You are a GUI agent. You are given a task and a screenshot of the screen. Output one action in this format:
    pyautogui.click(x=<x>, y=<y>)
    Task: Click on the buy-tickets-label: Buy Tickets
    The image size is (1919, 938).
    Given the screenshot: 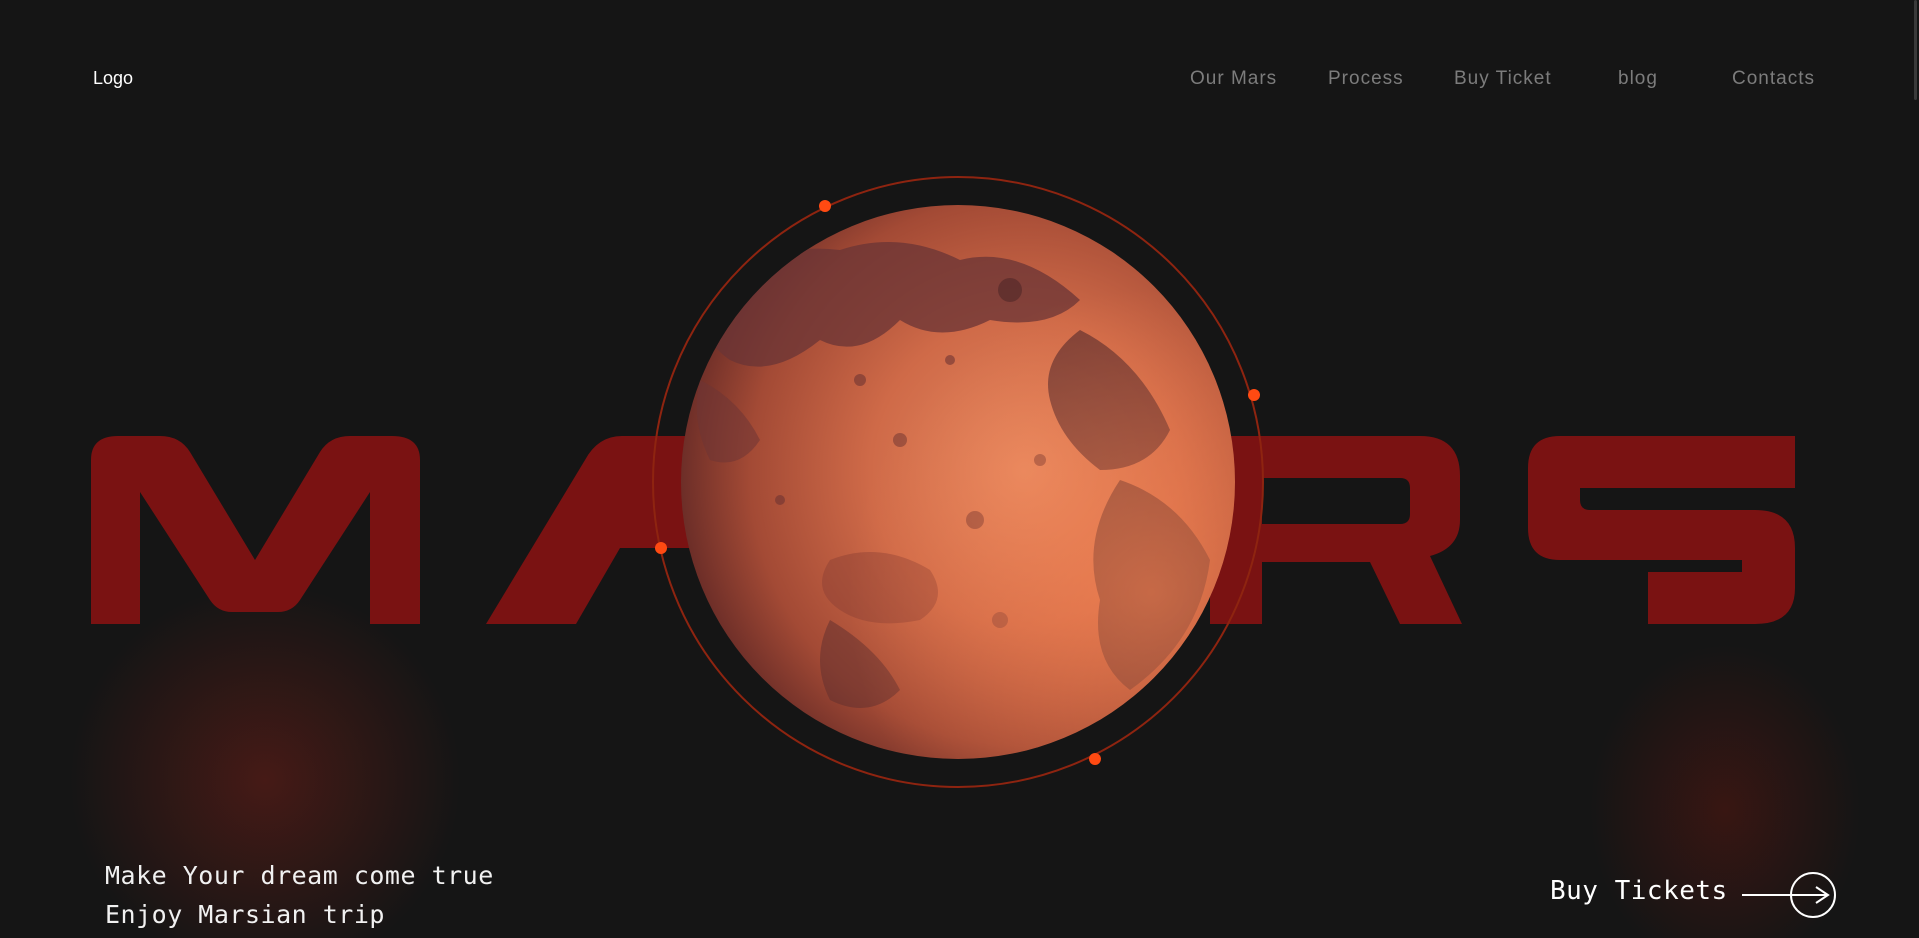 What is the action you would take?
    pyautogui.click(x=1639, y=891)
    